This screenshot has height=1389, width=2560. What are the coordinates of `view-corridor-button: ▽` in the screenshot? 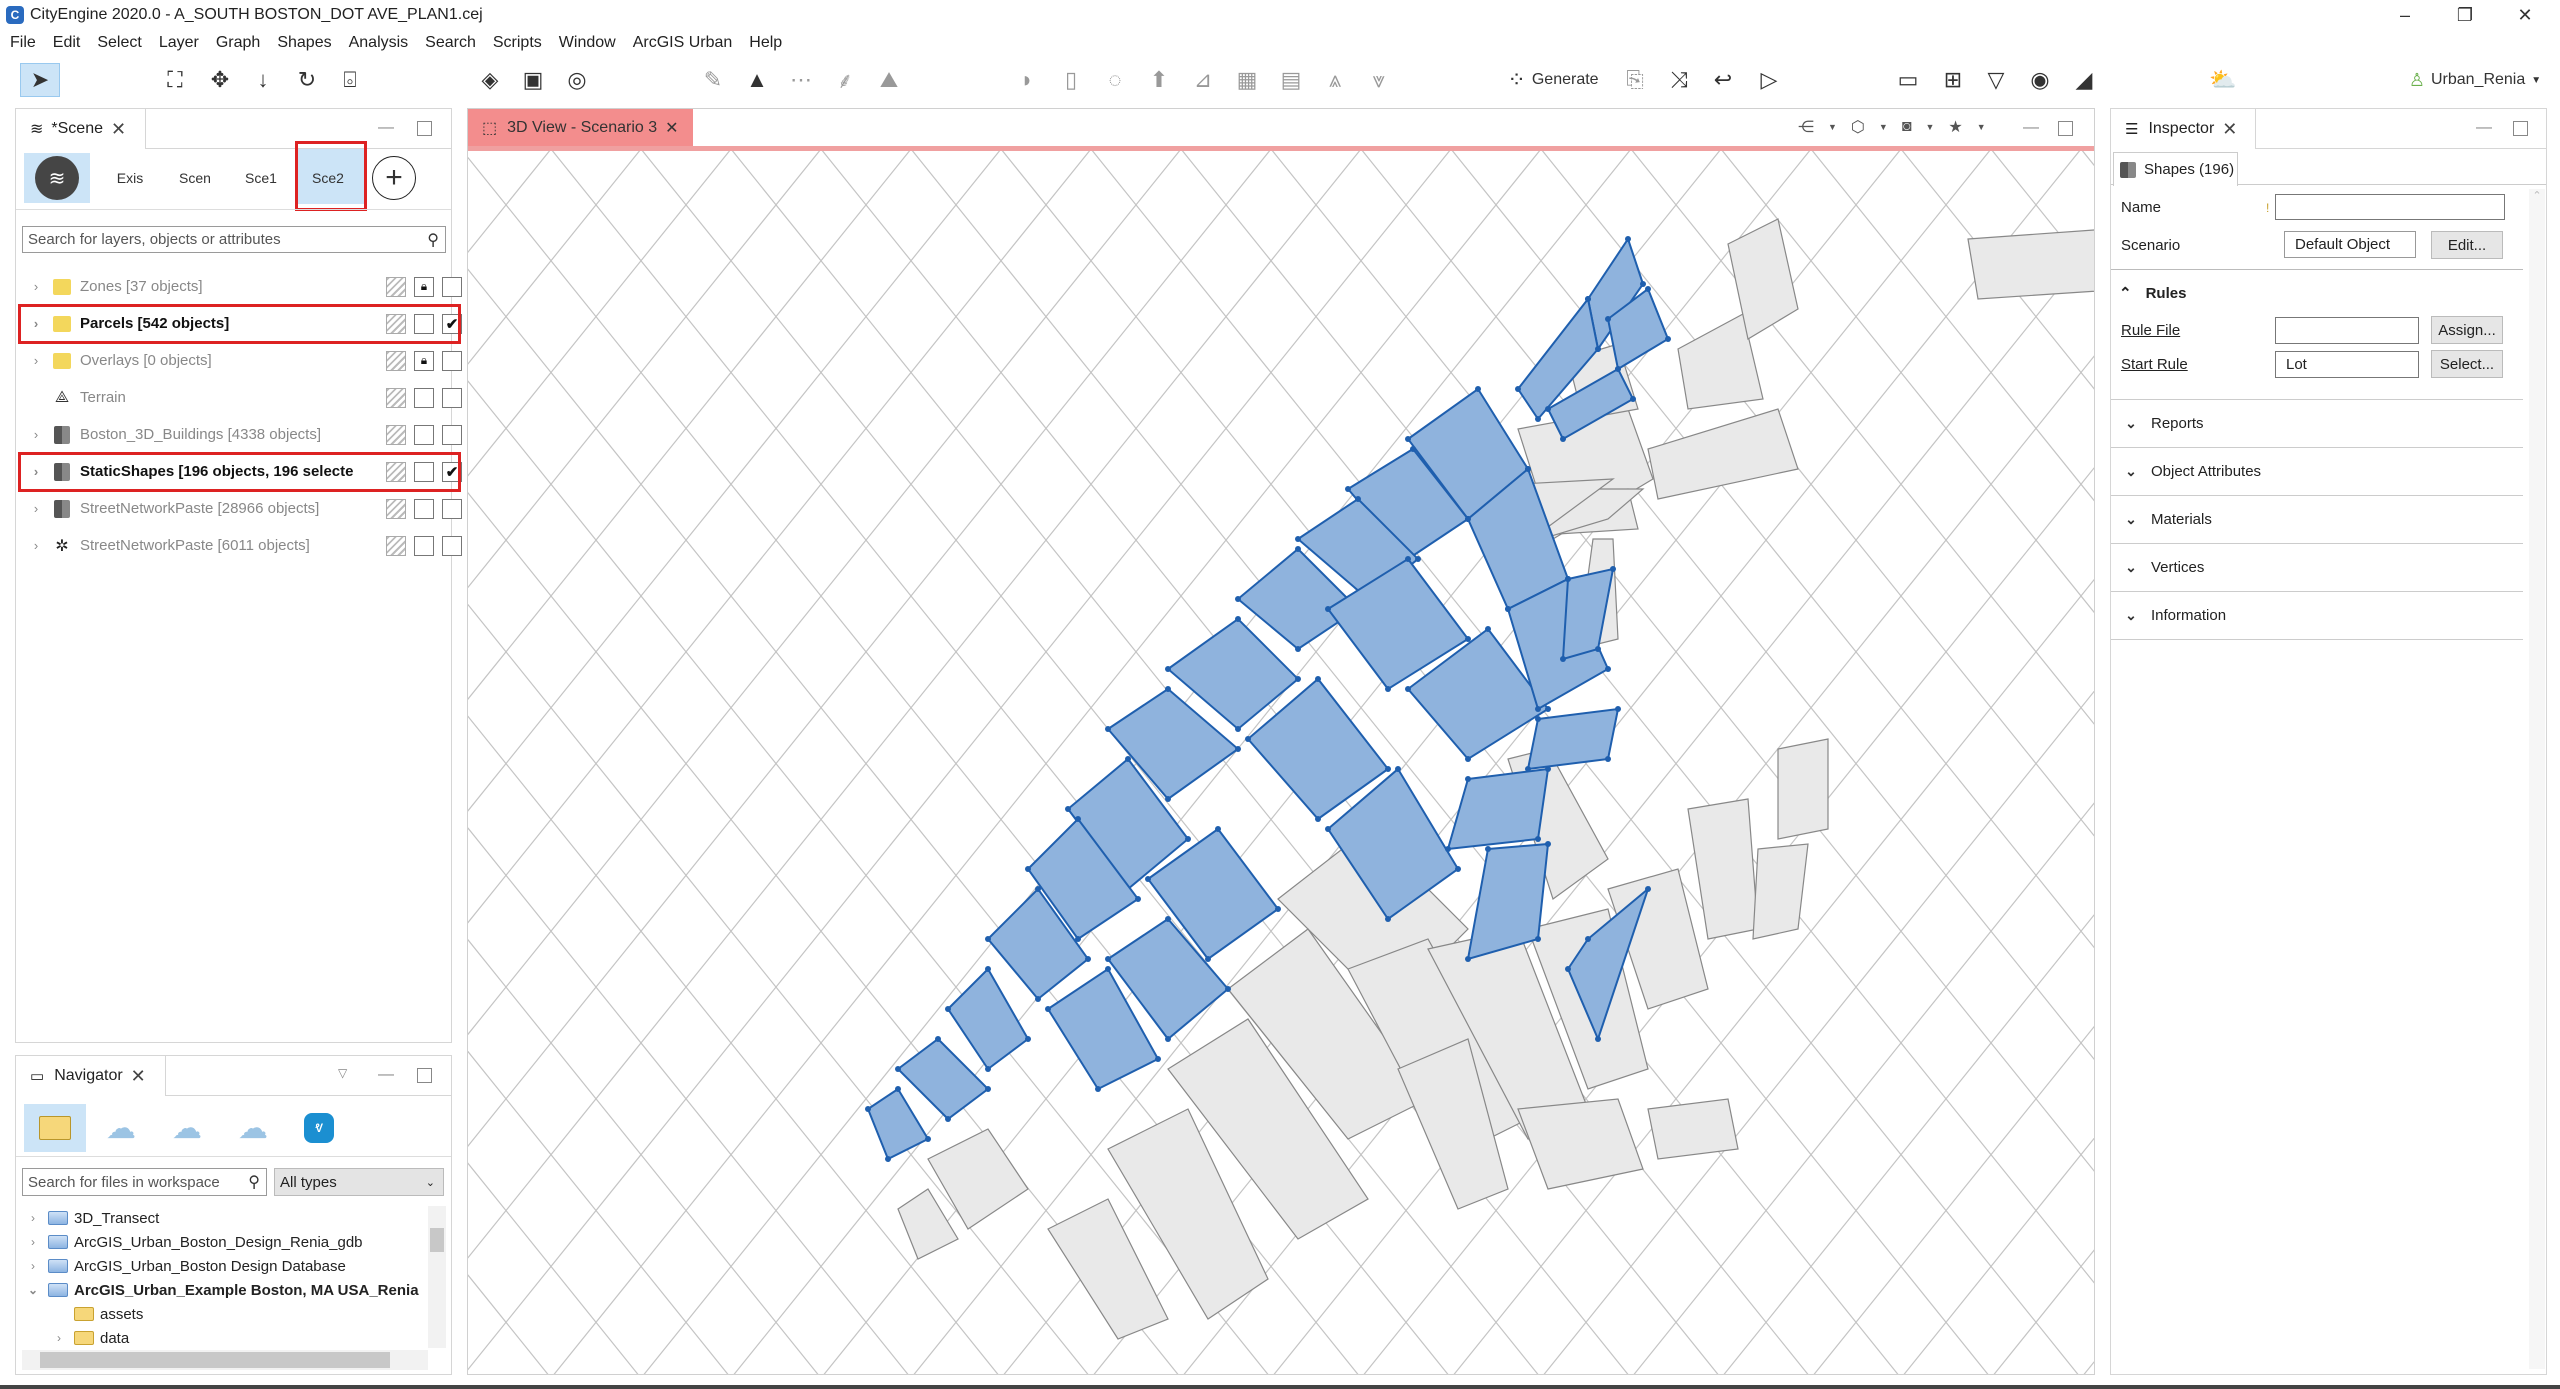 It's located at (1996, 80).